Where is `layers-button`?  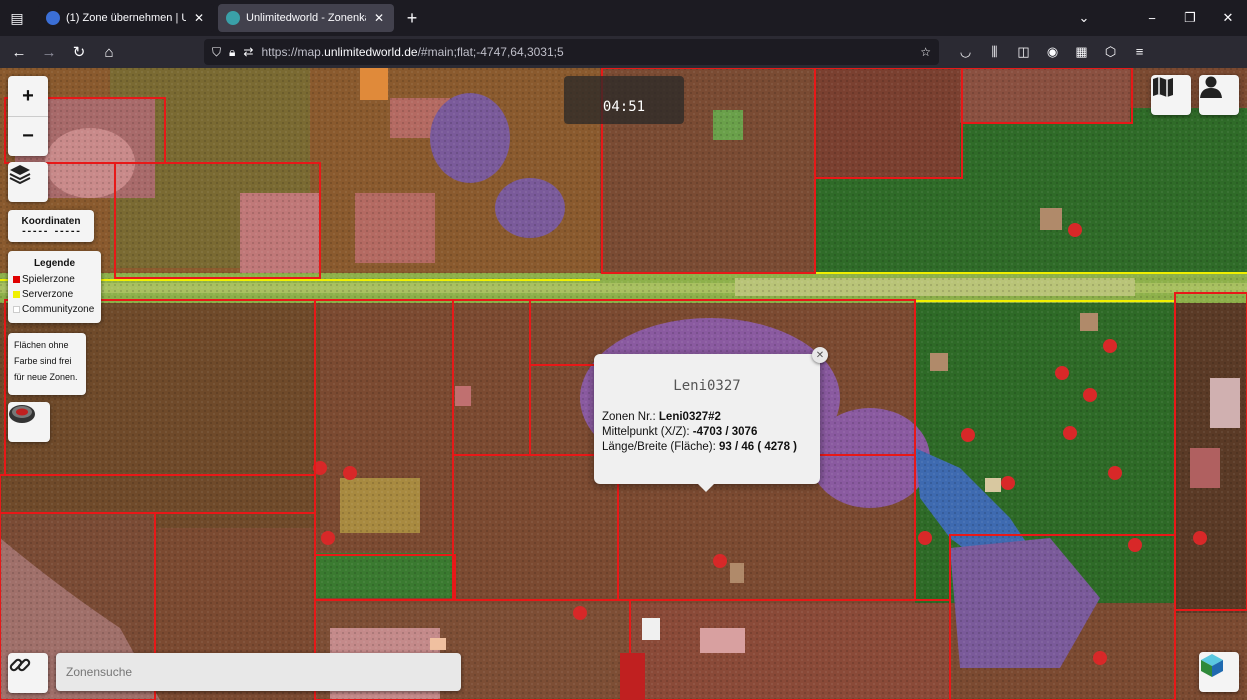
layers-button is located at coordinates (28, 182).